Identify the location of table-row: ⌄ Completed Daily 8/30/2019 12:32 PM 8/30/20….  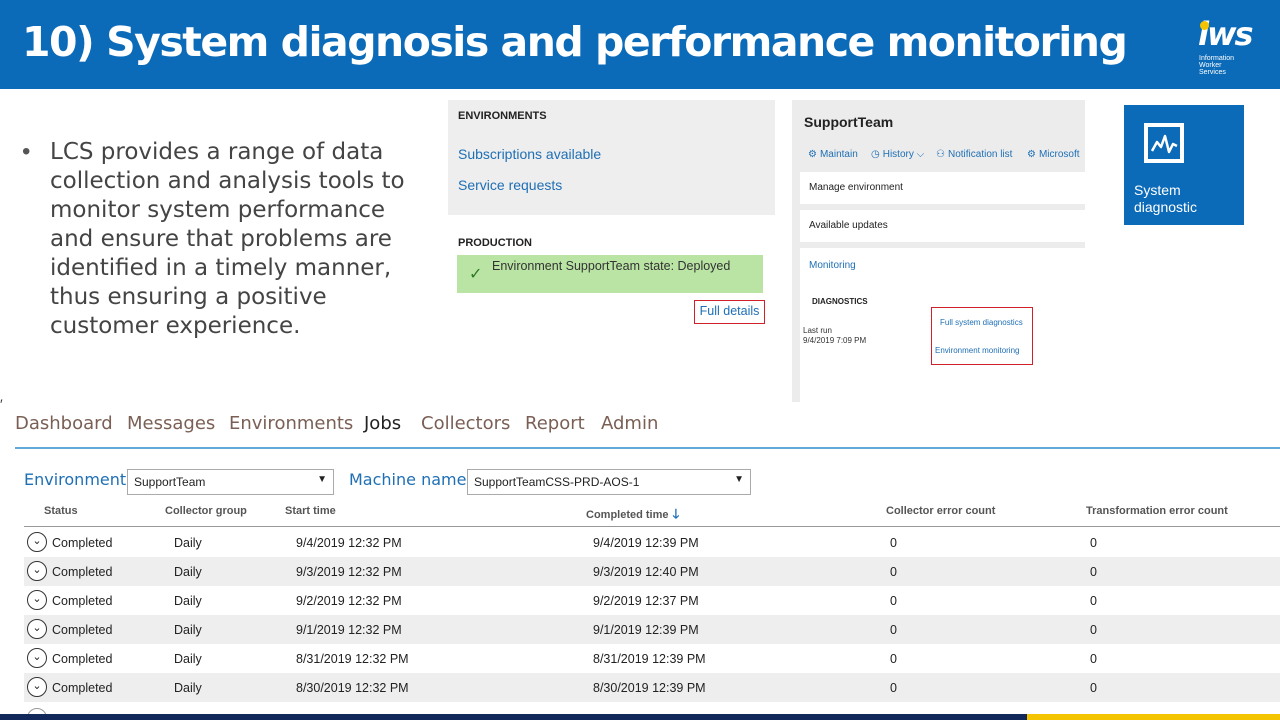
(652, 687).